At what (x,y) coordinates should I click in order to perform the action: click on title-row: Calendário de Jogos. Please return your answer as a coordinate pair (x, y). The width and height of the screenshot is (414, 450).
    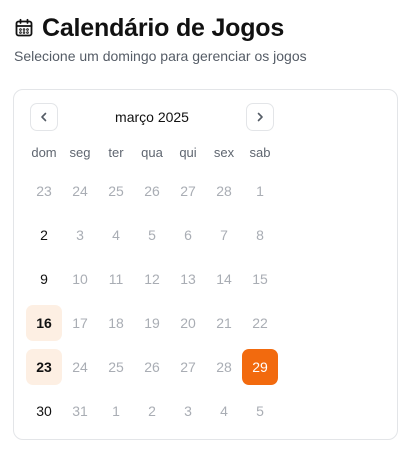
    Looking at the image, I should click on (209, 28).